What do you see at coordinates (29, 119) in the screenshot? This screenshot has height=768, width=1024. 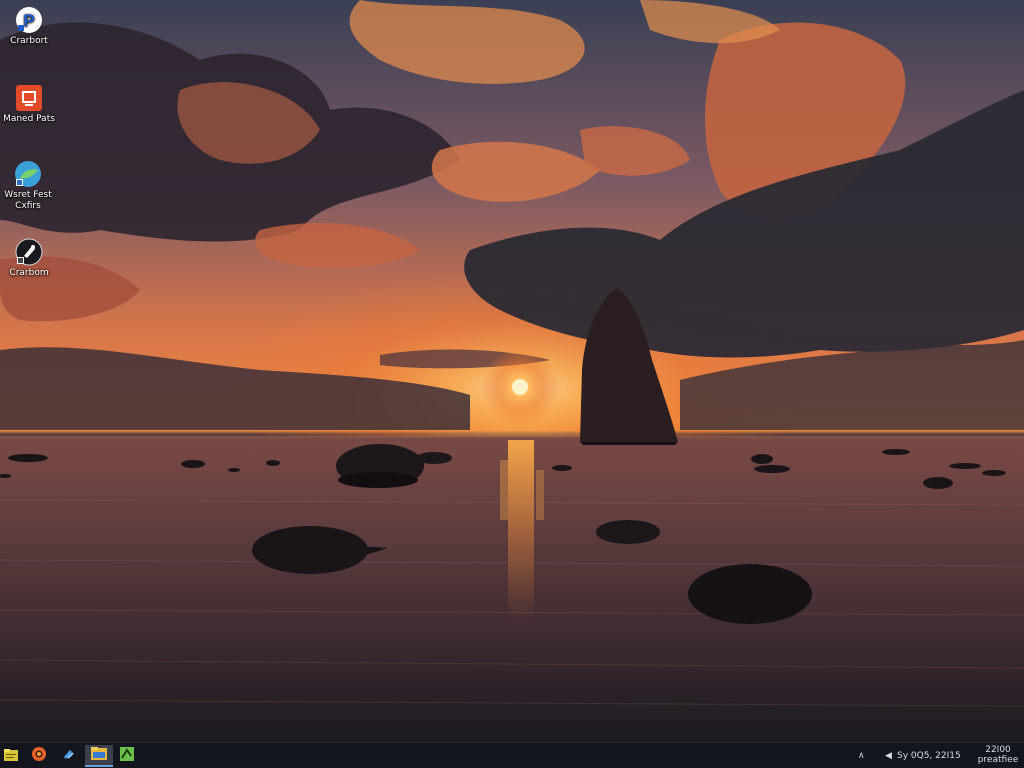 I see `desktop-icon-label: Maned Pats` at bounding box center [29, 119].